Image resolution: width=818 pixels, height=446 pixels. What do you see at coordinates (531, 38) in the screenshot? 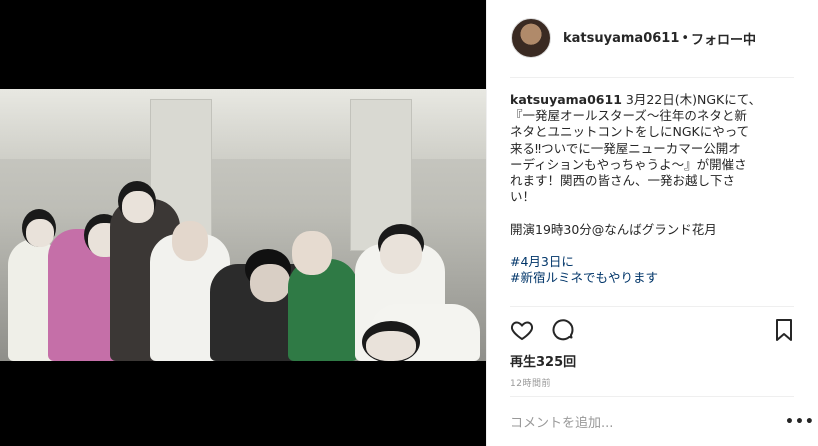
I see `avatar` at bounding box center [531, 38].